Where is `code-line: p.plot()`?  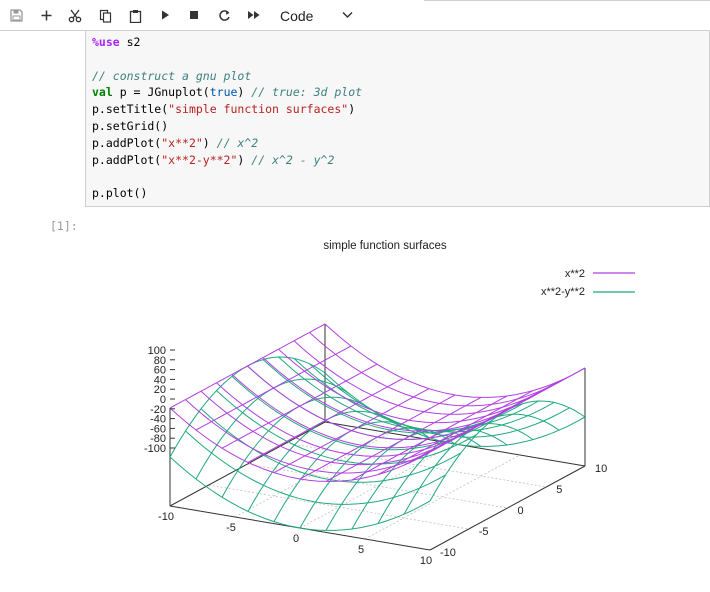
code-line: p.plot() is located at coordinates (227, 193).